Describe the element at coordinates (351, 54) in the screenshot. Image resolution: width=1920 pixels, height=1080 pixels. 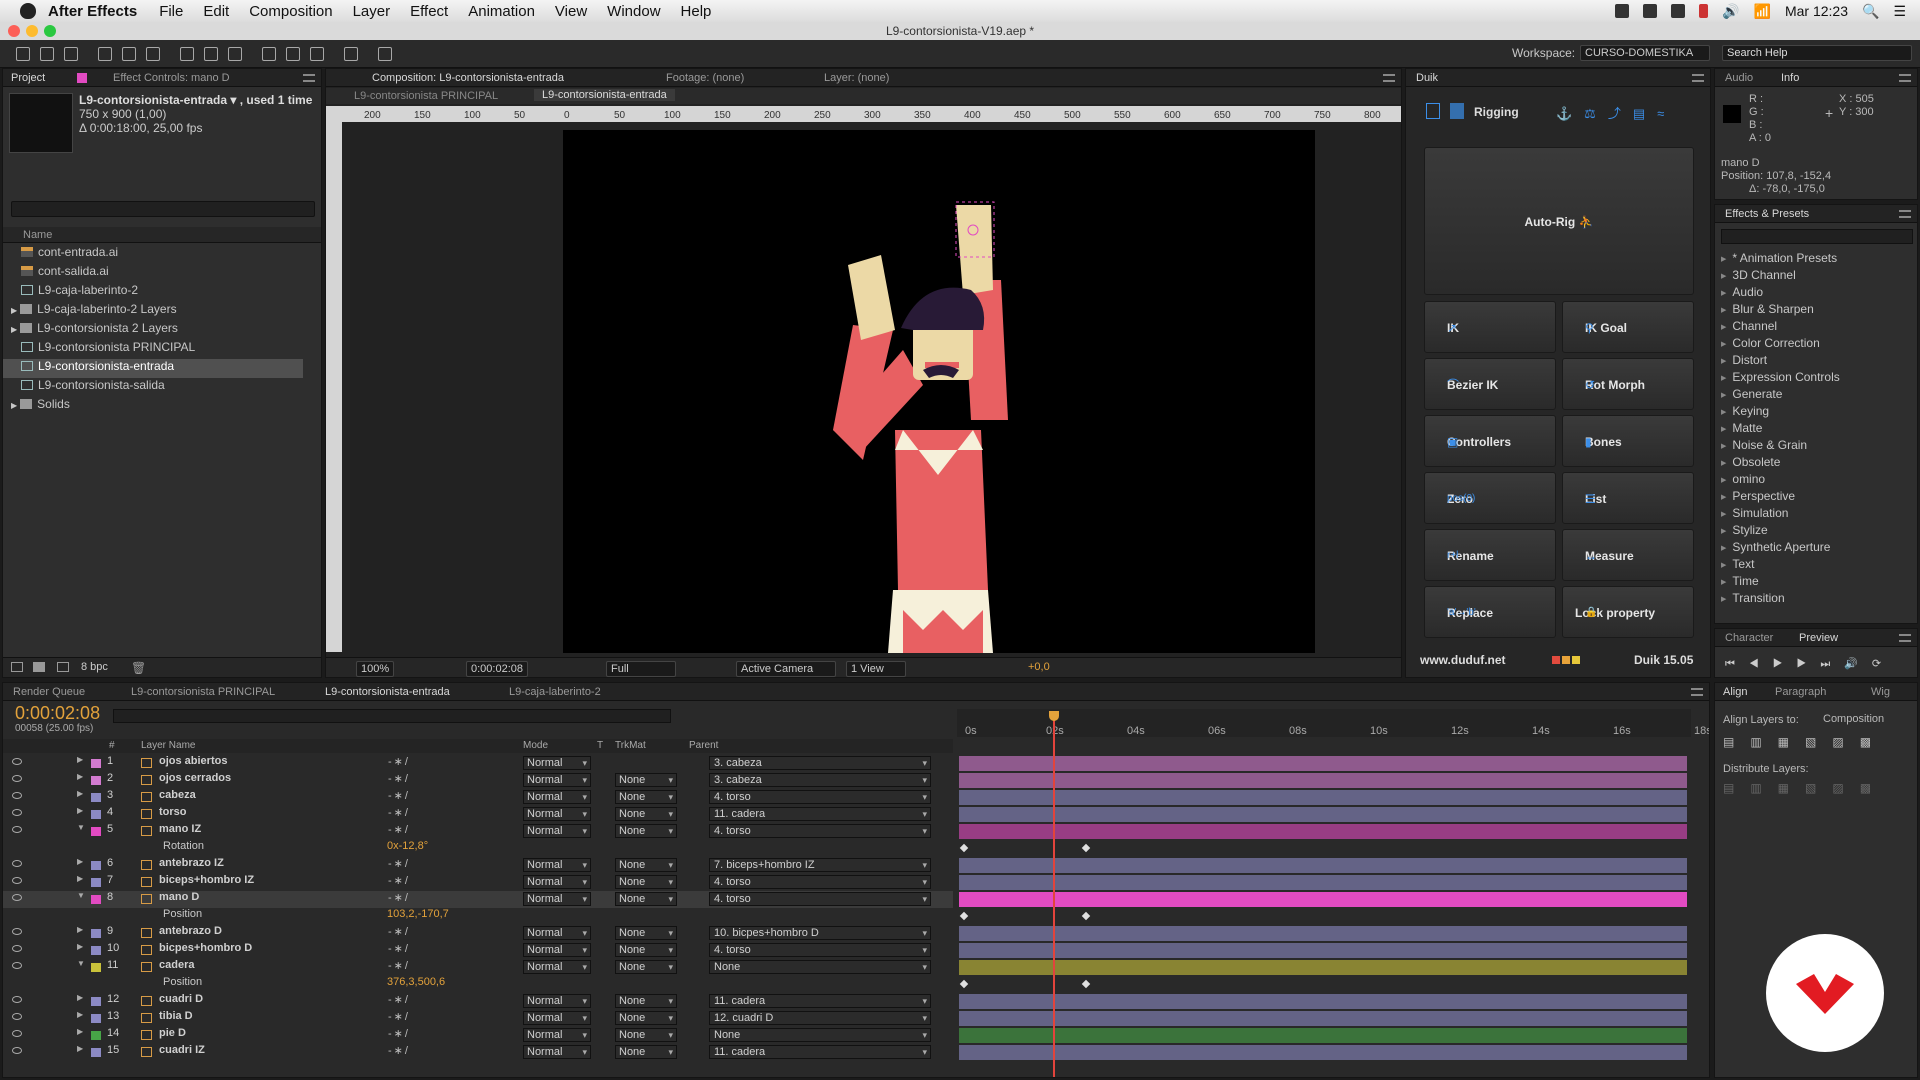
I see `roto-tool-icon` at that location.